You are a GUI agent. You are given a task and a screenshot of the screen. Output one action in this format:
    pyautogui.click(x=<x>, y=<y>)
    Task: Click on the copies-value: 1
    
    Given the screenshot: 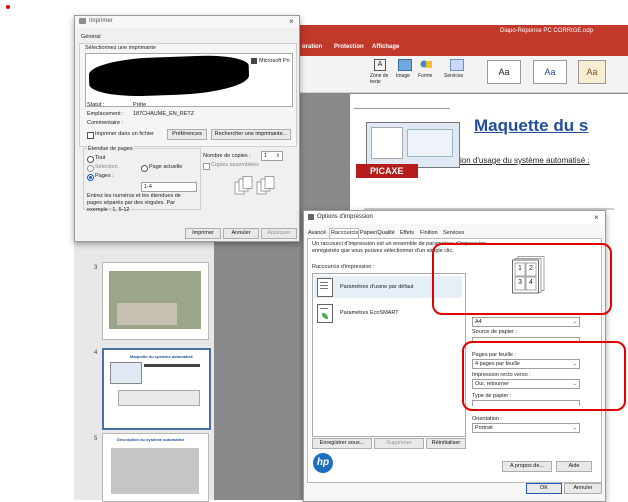 What is the action you would take?
    pyautogui.click(x=266, y=156)
    